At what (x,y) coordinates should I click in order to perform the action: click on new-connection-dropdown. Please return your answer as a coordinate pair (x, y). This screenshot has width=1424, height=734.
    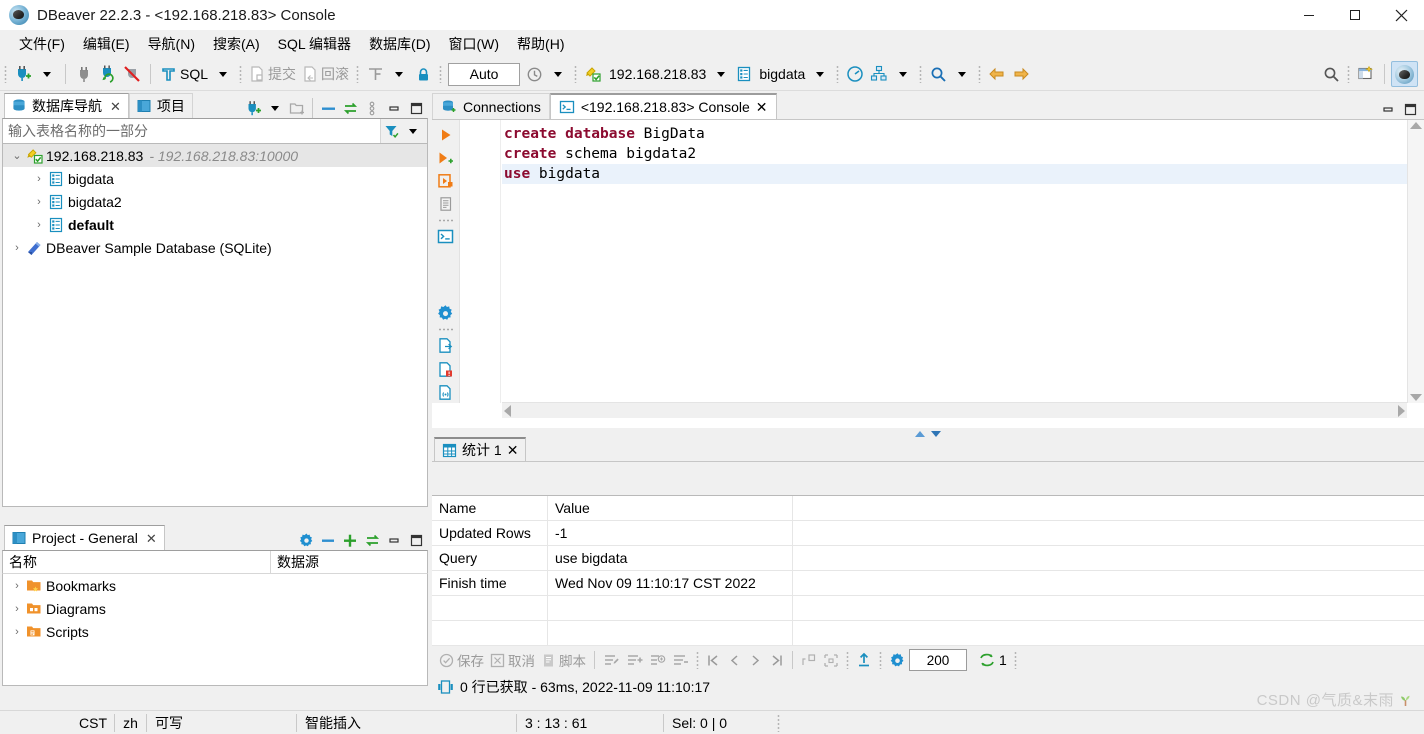
    Looking at the image, I should click on (47, 74).